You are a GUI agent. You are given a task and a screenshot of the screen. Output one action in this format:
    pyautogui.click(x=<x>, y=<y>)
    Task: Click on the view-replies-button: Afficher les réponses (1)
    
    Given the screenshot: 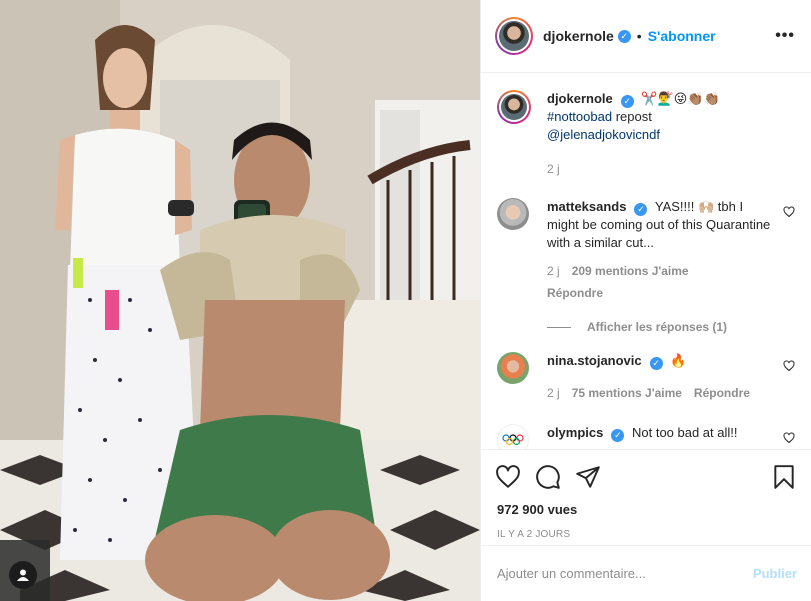 What is the action you would take?
    pyautogui.click(x=671, y=327)
    